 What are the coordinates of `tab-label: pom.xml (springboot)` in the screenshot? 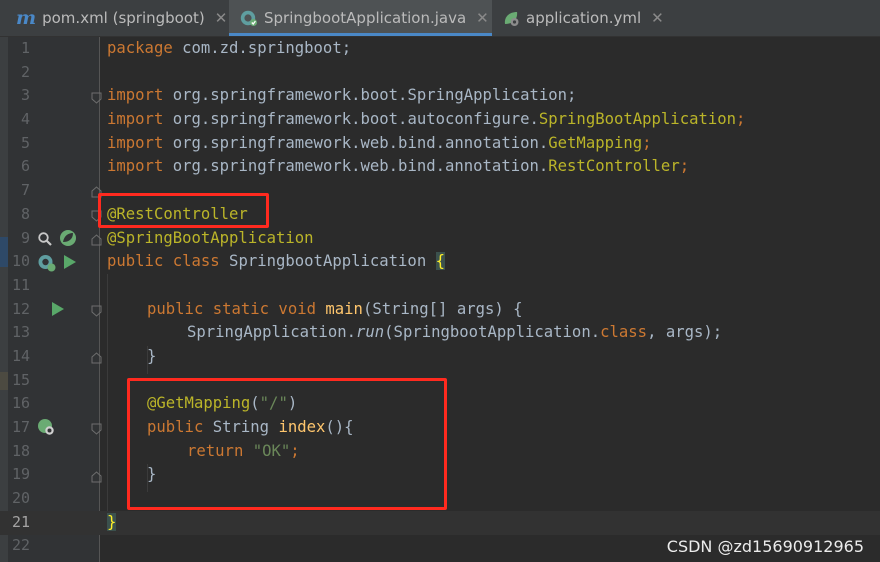 It's located at (123, 18).